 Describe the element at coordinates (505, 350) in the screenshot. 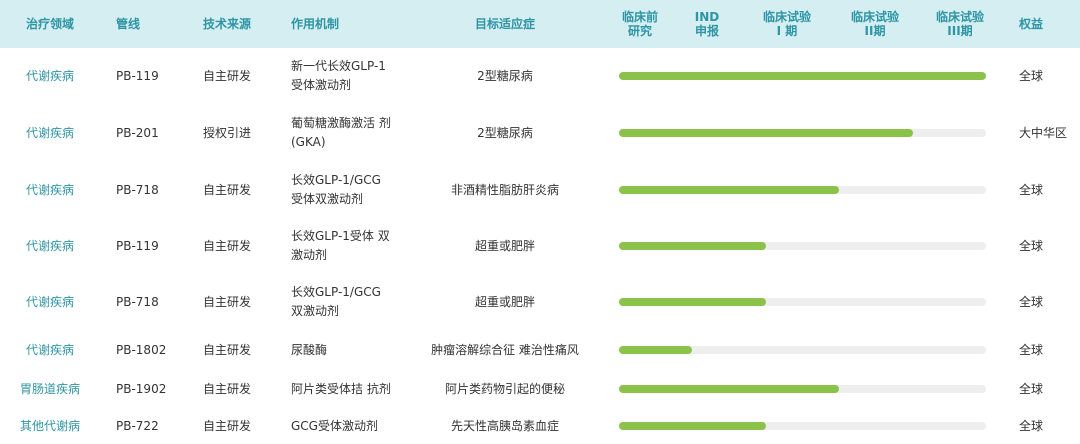

I see `cell-indication: 肿瘤溶解综合征 难治性痛风` at that location.